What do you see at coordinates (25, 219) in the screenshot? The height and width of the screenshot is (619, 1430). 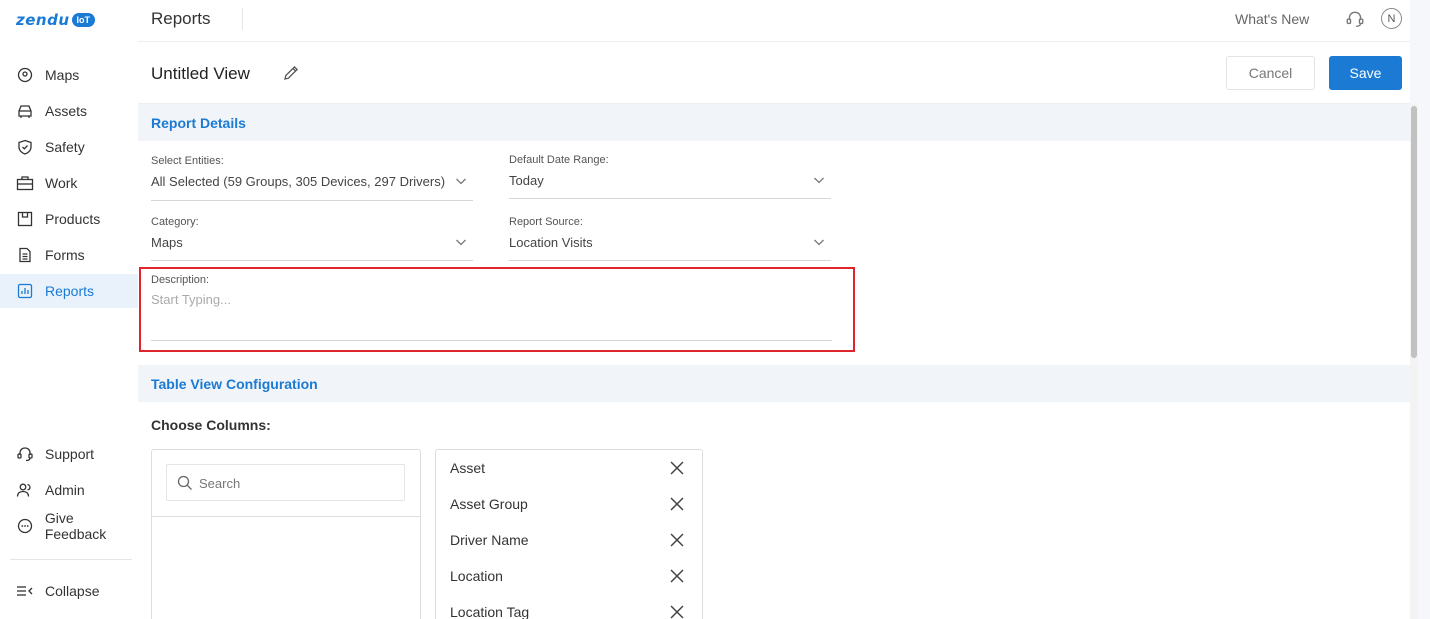 I see `package-icon` at bounding box center [25, 219].